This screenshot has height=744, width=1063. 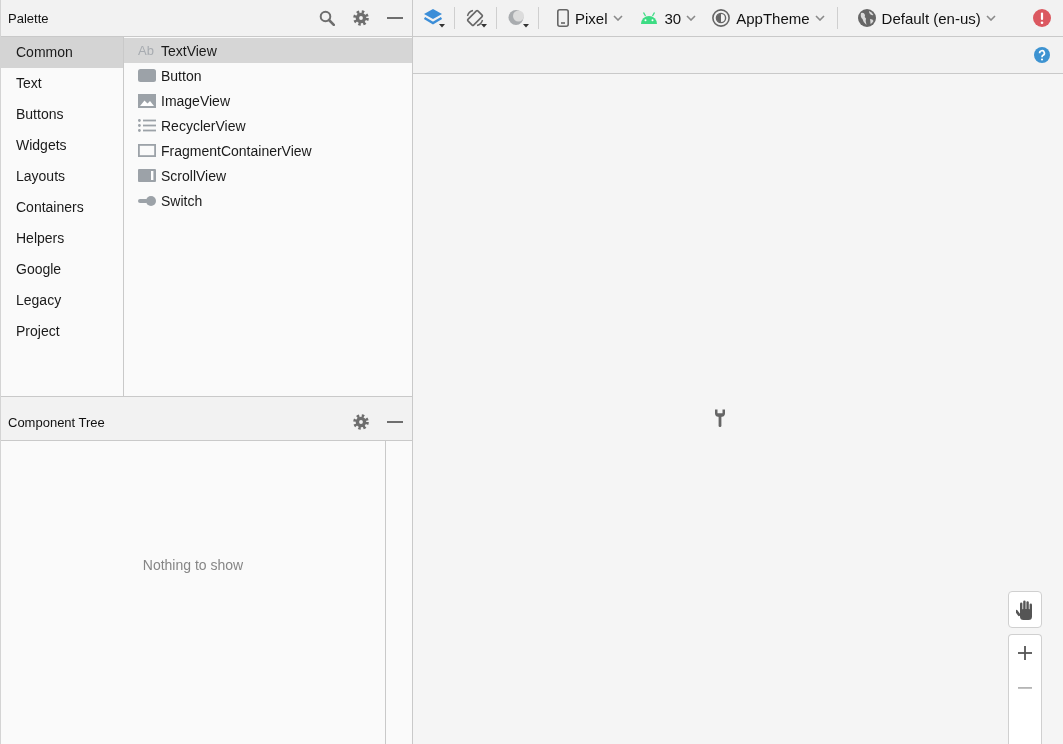 I want to click on search-icon, so click(x=327, y=18).